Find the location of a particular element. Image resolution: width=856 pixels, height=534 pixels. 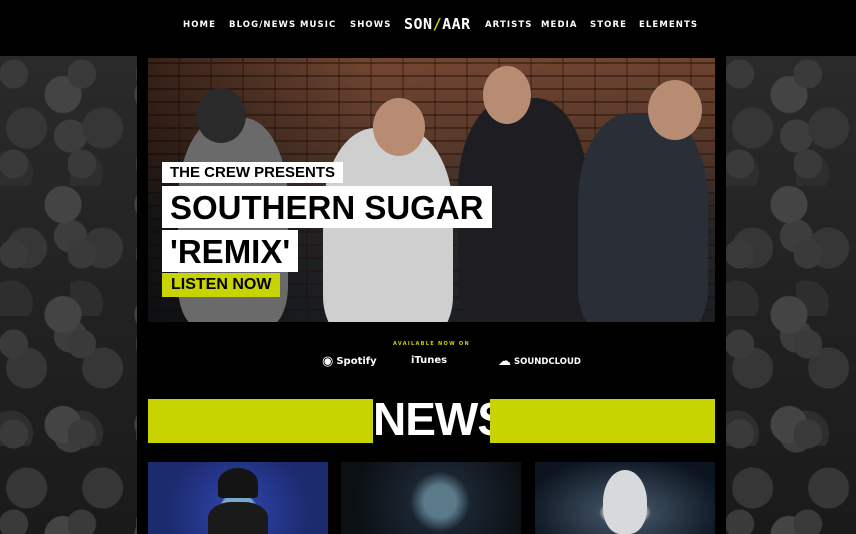

soundcloud-link: ☁ SOUNDCLOUD is located at coordinates (539, 361).